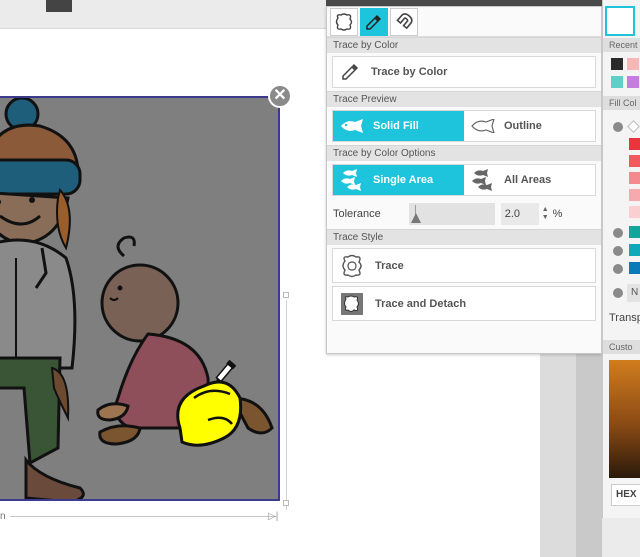  I want to click on tolerance-row: Tolerance ▲ ▼ %, so click(464, 214).